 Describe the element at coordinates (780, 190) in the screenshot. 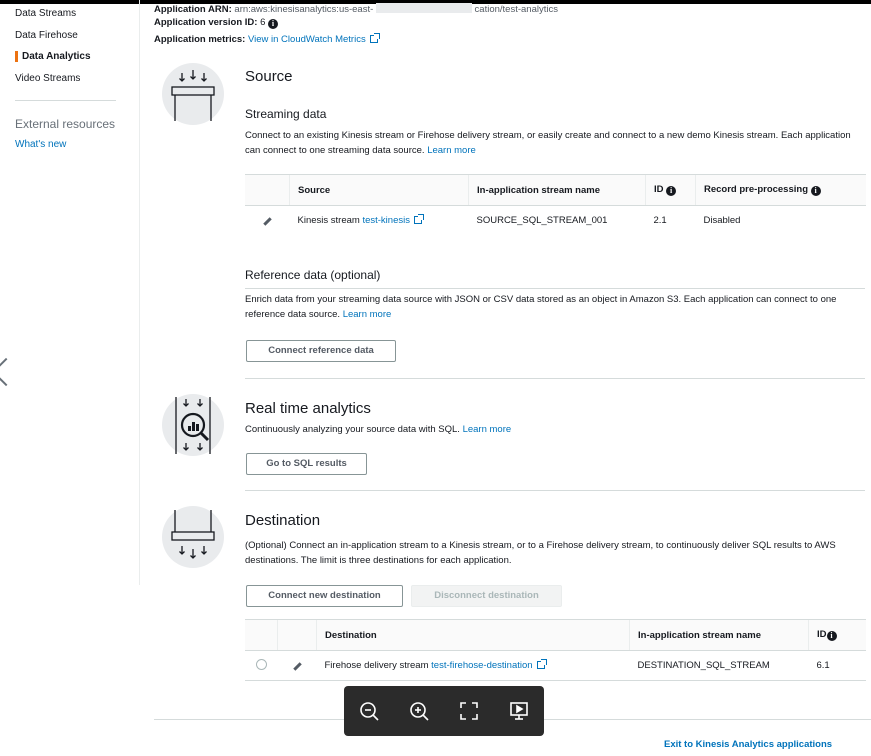

I see `table-header-preprocessing: Record pre-processing i` at that location.